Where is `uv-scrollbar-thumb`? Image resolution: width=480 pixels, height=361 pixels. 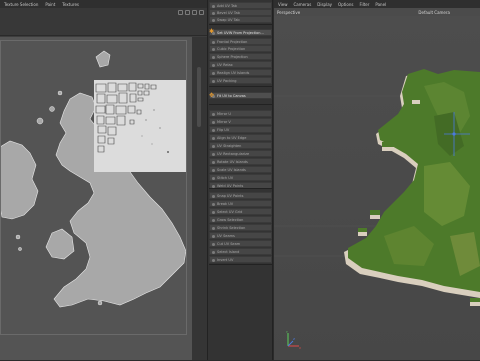
uv-scrollbar-thumb is located at coordinates (199, 97).